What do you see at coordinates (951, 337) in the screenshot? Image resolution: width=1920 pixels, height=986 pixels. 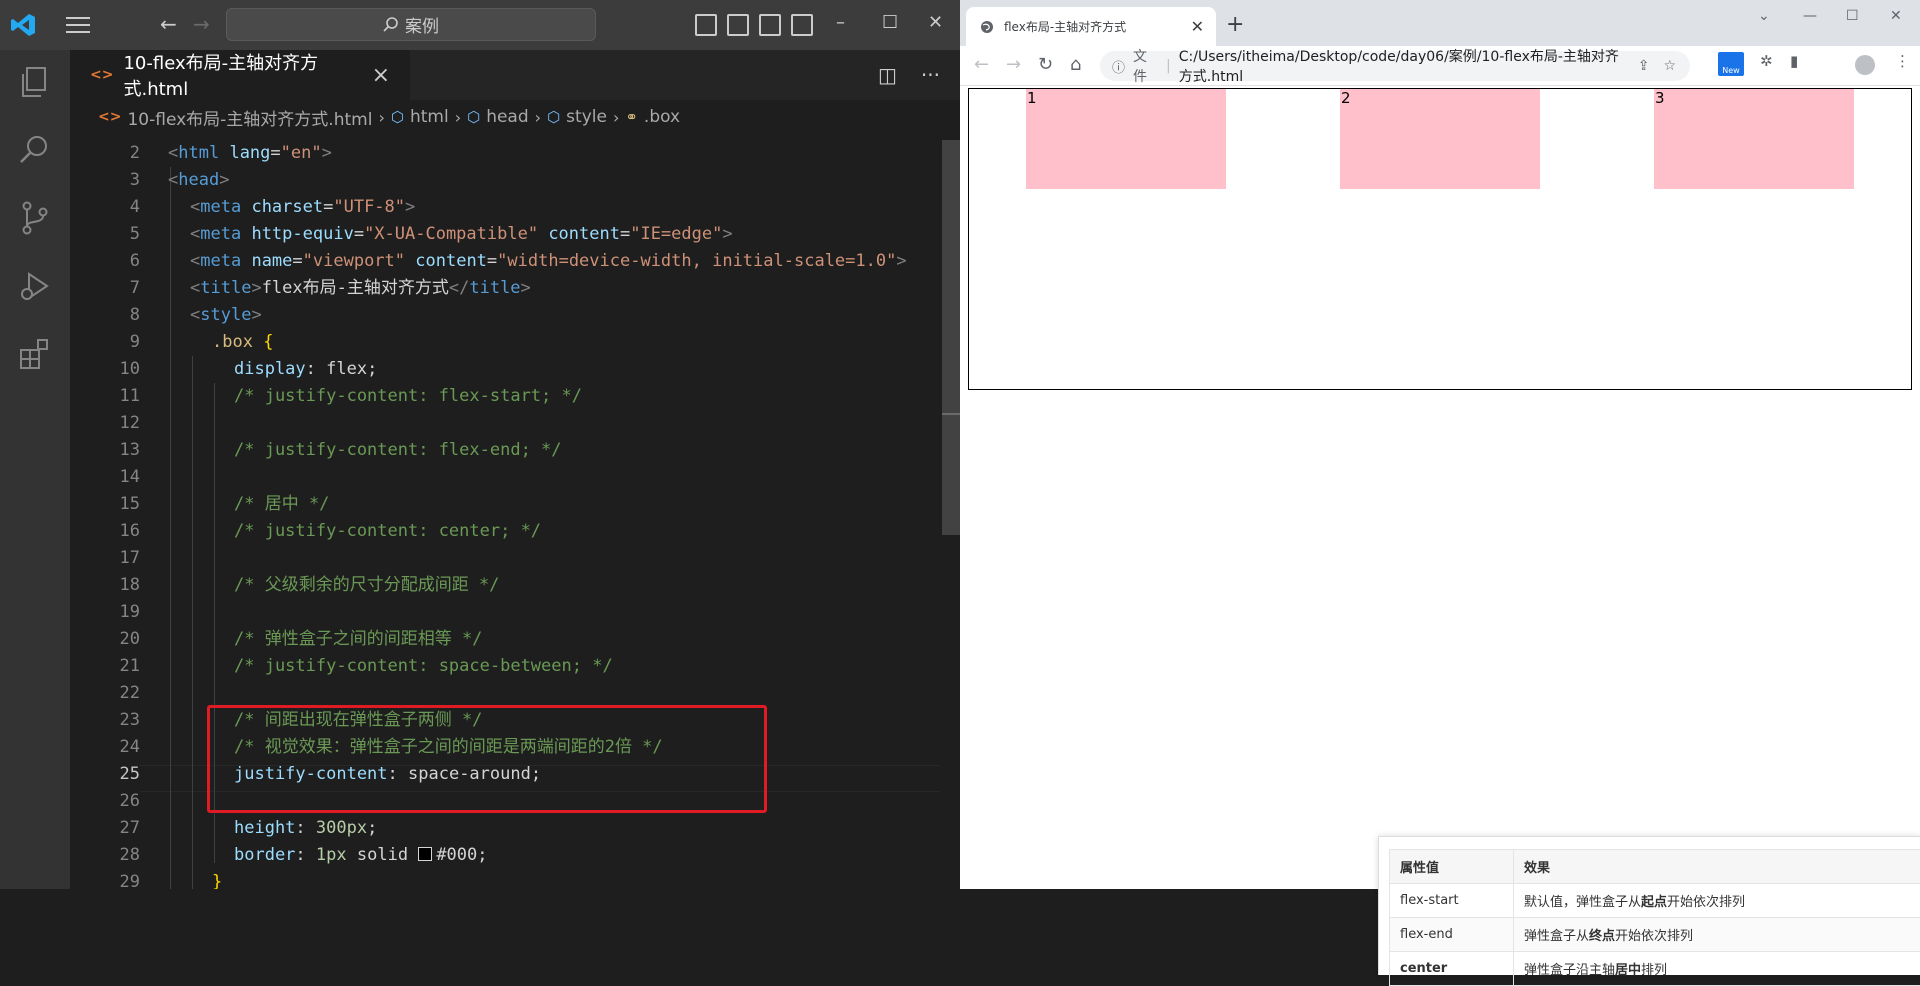 I see `scrollbar-thumb` at bounding box center [951, 337].